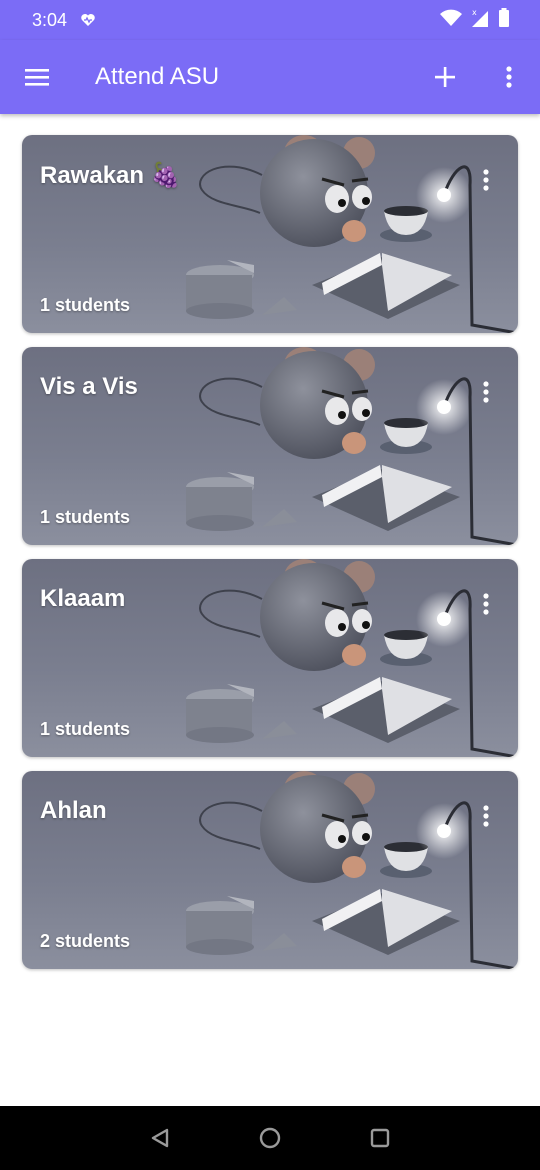 This screenshot has width=540, height=1170. I want to click on app-title: Attend ASU, so click(157, 76).